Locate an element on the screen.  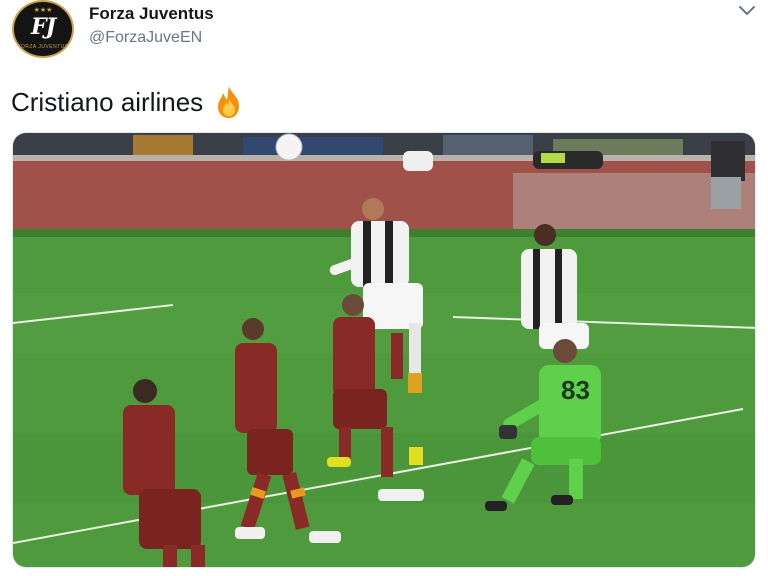
fire-icon is located at coordinates (229, 102).